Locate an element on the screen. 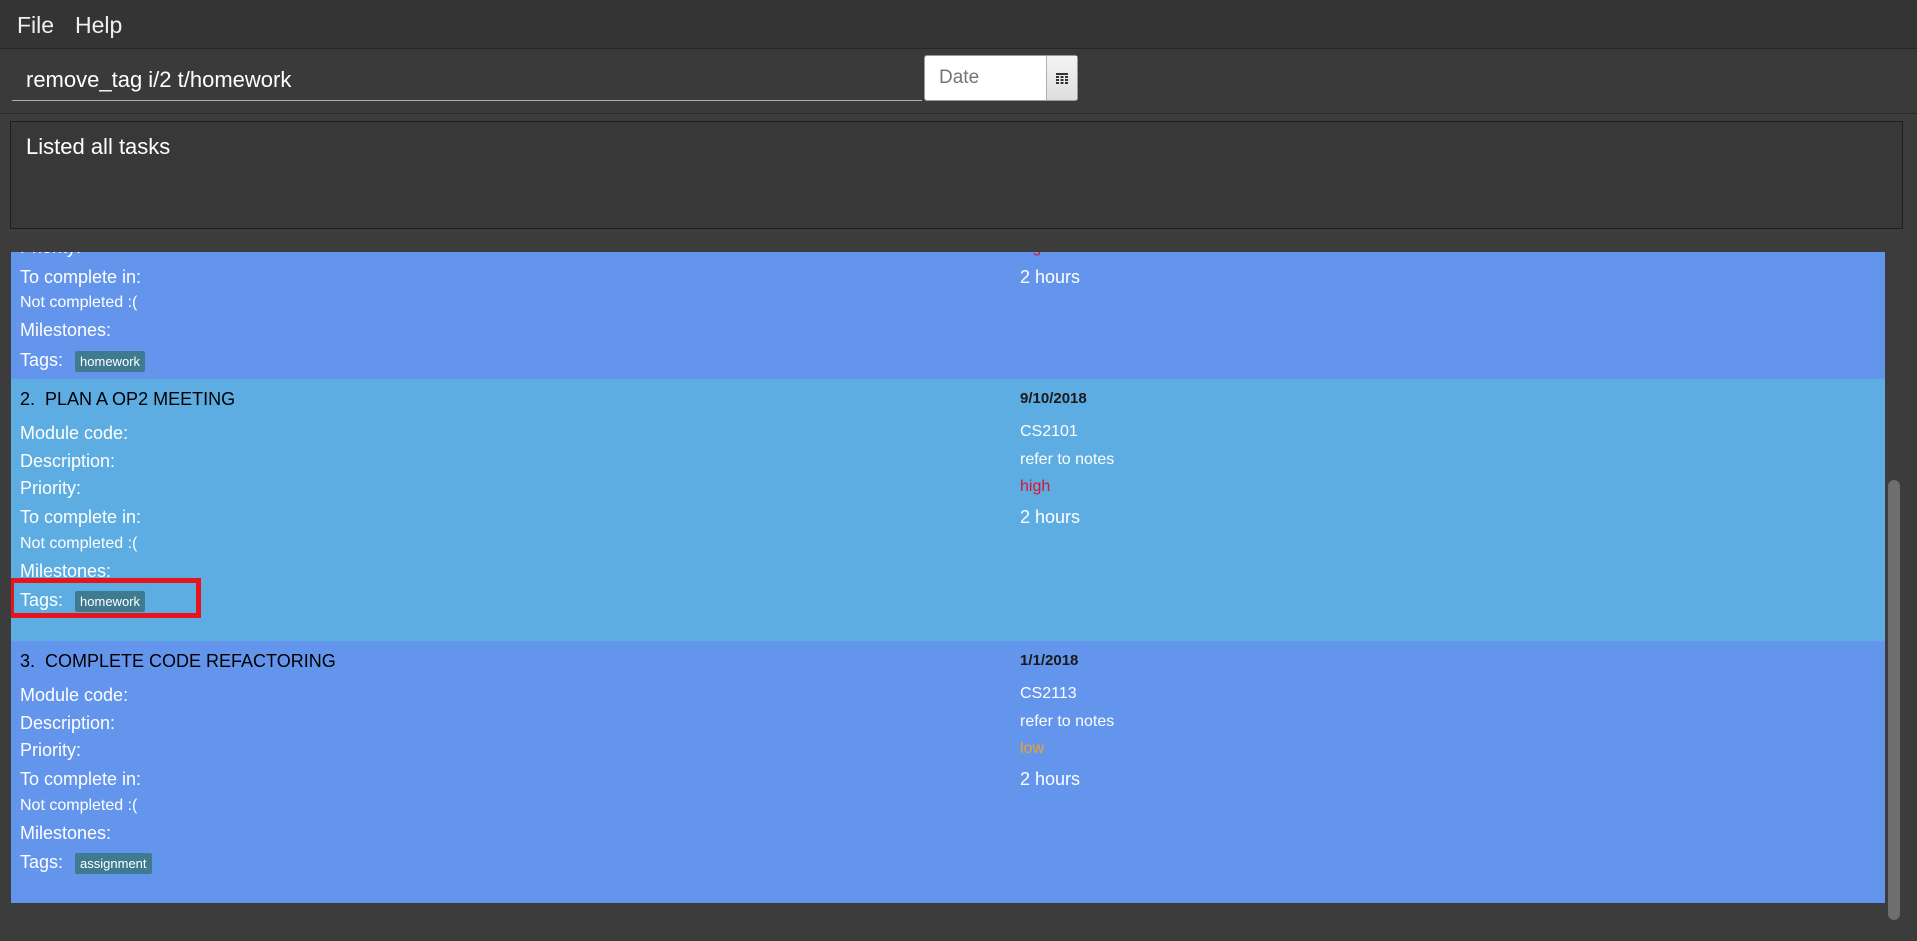 The width and height of the screenshot is (1917, 941). task-index: 3. is located at coordinates (28, 661).